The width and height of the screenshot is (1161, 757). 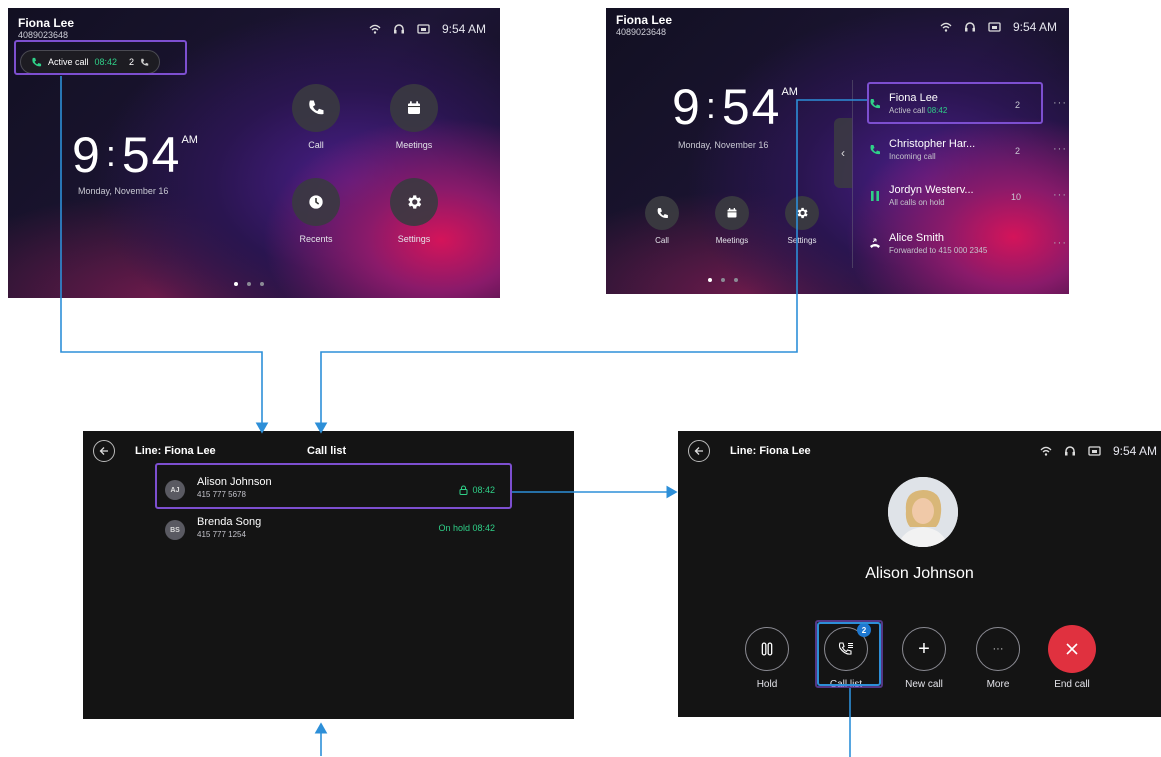 I want to click on arrow-active-call-to-call-list, so click(x=164, y=255).